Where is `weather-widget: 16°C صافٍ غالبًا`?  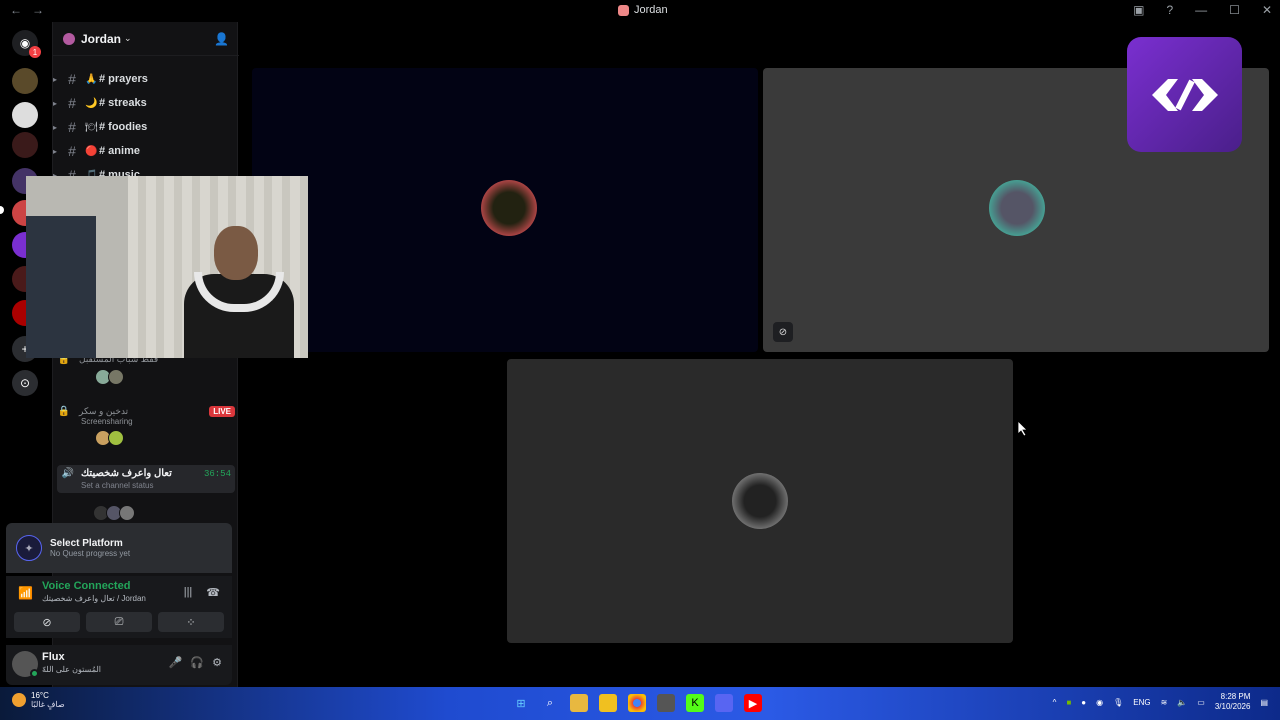
weather-widget: 16°C صافٍ غالبًا is located at coordinates (38, 700).